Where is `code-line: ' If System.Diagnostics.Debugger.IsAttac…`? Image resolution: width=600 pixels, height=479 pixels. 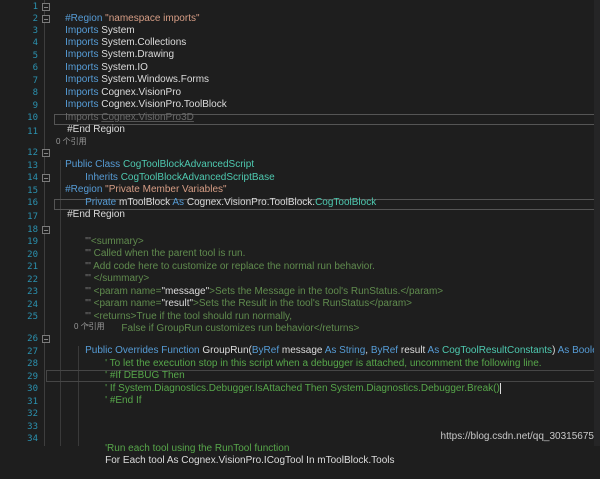 code-line: ' If System.Diagnostics.Debugger.IsAttac… is located at coordinates (303, 389).